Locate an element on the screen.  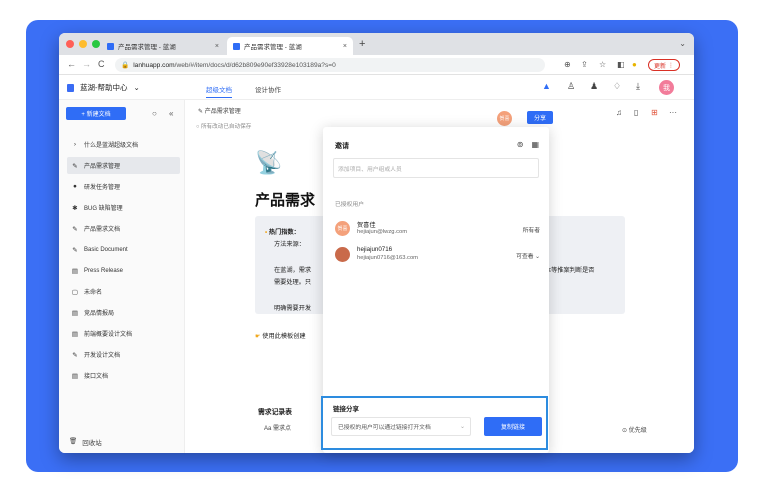
user-email: hejiajun@lwzg.com is located at coordinates (382, 232).